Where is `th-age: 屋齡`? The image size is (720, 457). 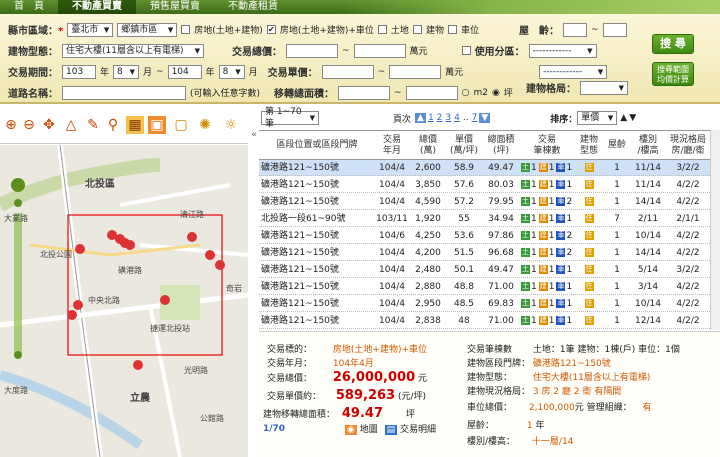
th-age: 屋齡 is located at coordinates (617, 145).